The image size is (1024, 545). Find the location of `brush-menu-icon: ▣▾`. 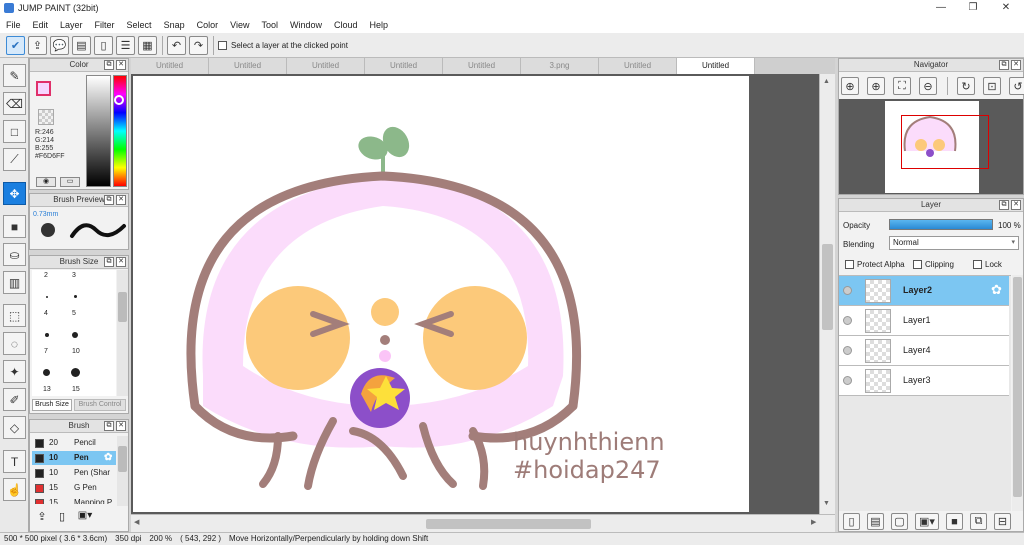

brush-menu-icon: ▣▾ is located at coordinates (85, 518).